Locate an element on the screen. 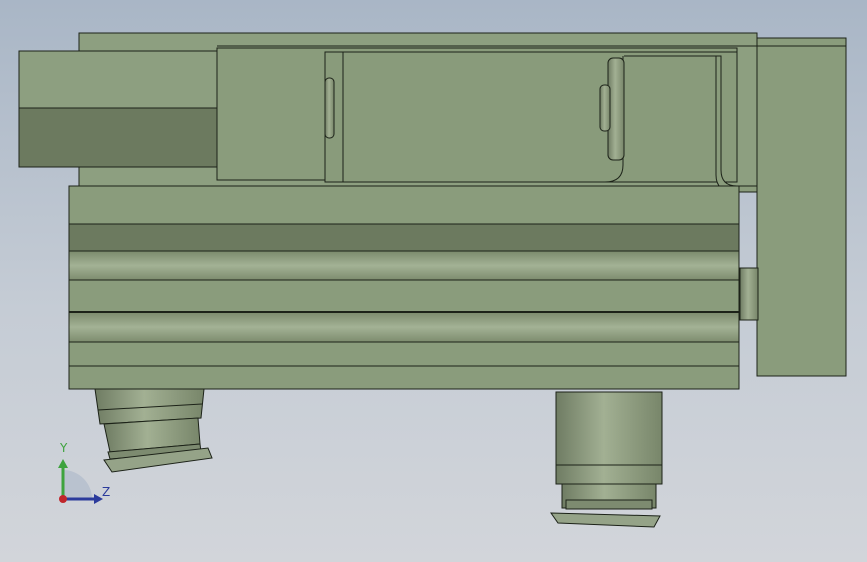 The height and width of the screenshot is (562, 867). axis-z-label: Z is located at coordinates (106, 492).